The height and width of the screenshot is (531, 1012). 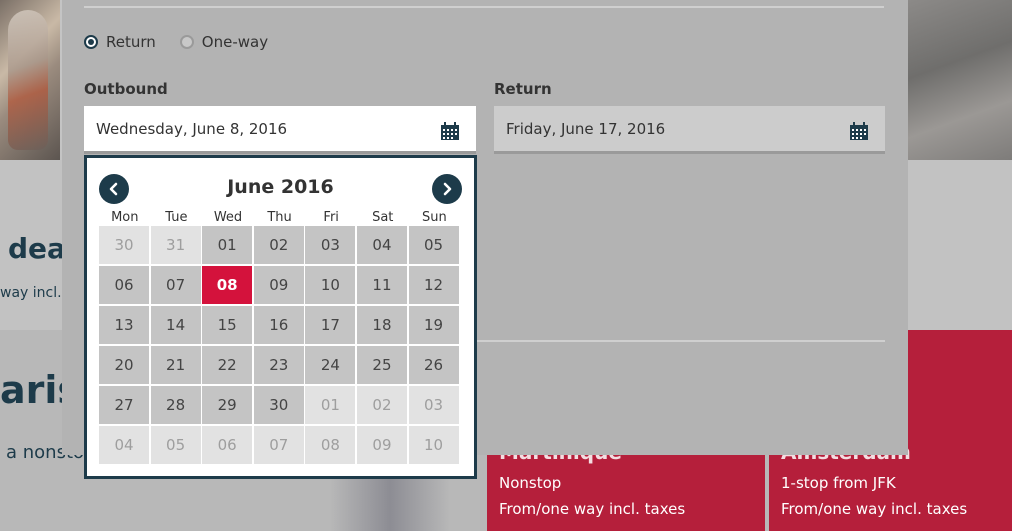 What do you see at coordinates (278, 405) in the screenshot?
I see `day-cell: 30` at bounding box center [278, 405].